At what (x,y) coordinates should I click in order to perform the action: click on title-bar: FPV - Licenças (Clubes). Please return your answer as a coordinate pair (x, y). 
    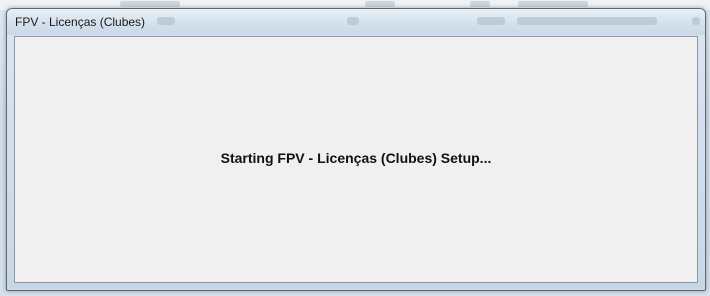
    Looking at the image, I should click on (356, 22).